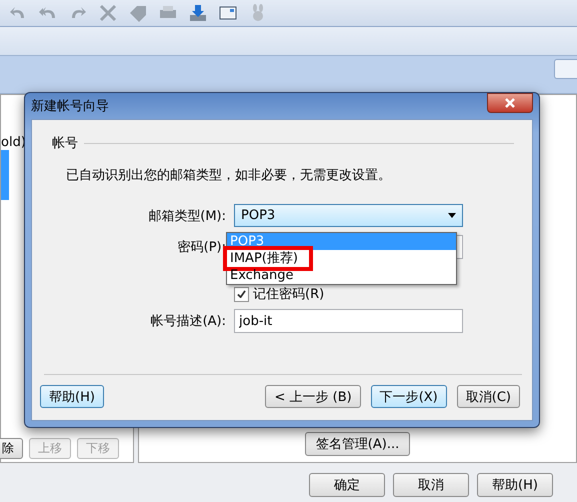 This screenshot has width=577, height=502. What do you see at coordinates (288, 294) in the screenshot?
I see `checkbox-label: 记住密码(R)` at bounding box center [288, 294].